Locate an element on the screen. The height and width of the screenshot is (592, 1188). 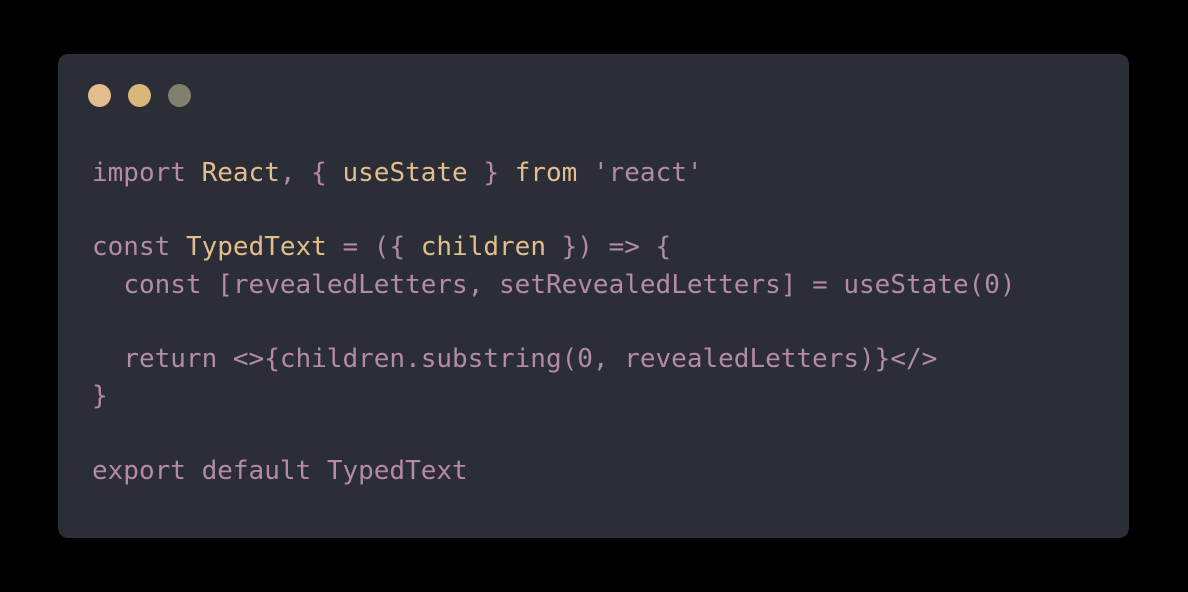
minimize-dot is located at coordinates (139, 95).